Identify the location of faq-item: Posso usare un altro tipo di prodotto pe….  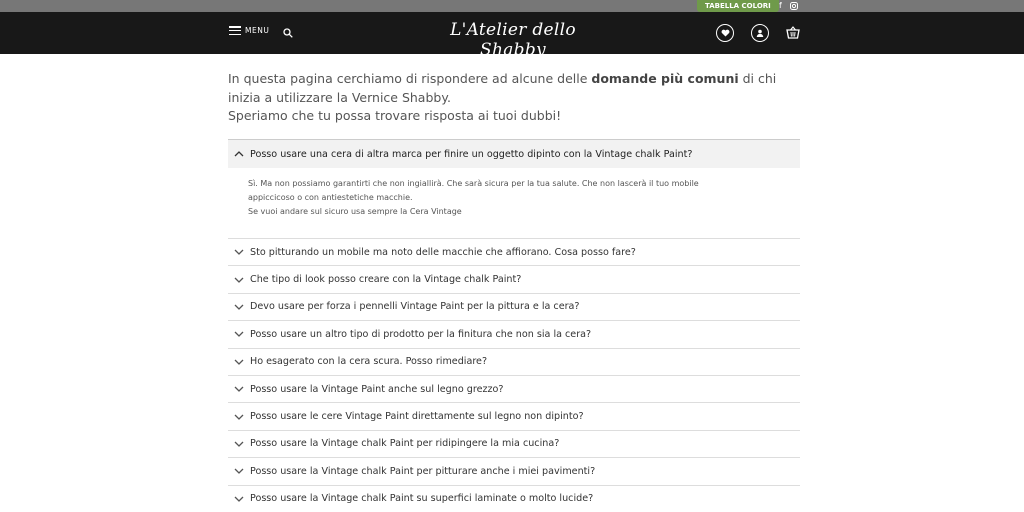
(514, 333).